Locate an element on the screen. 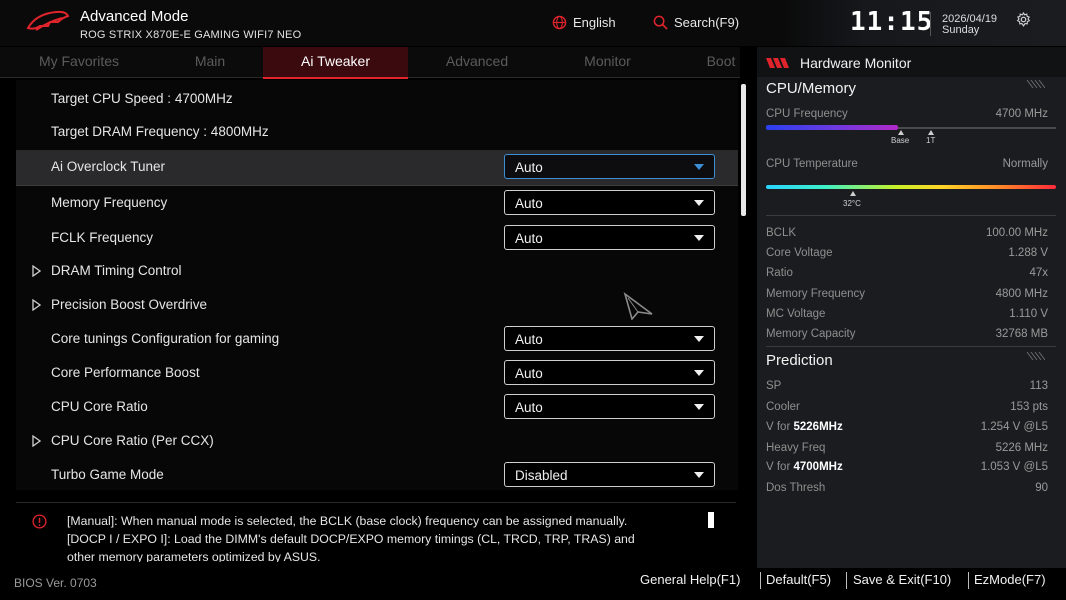  base-marker-label: Base is located at coordinates (900, 140).